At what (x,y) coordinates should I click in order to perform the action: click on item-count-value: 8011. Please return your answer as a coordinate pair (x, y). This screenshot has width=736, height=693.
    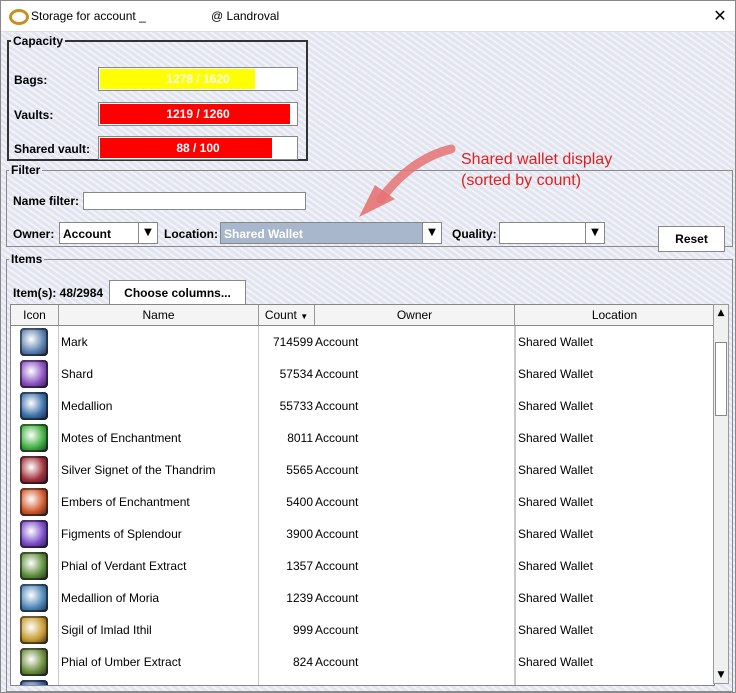
    Looking at the image, I should click on (300, 438).